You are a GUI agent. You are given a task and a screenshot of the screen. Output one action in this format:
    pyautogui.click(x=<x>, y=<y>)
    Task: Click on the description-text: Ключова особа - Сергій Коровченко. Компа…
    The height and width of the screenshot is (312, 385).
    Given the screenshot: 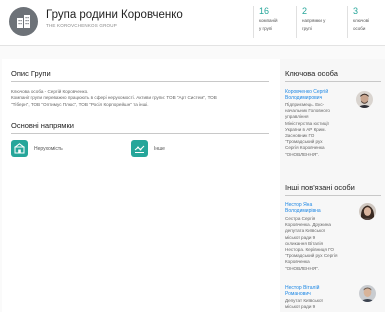 What is the action you would take?
    pyautogui.click(x=141, y=98)
    